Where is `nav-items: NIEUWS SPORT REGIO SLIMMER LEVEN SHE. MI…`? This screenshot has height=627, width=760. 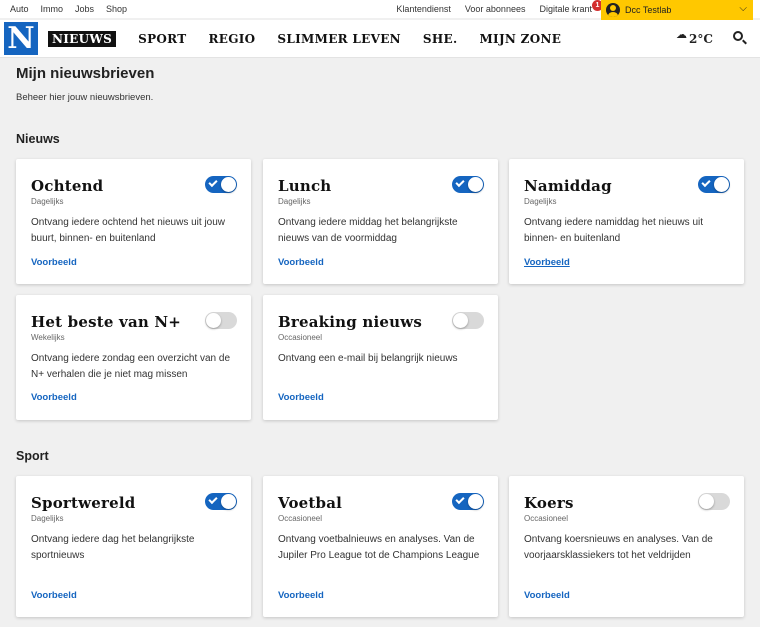
nav-items: NIEUWS SPORT REGIO SLIMMER LEVEN SHE. MI… is located at coordinates (304, 39).